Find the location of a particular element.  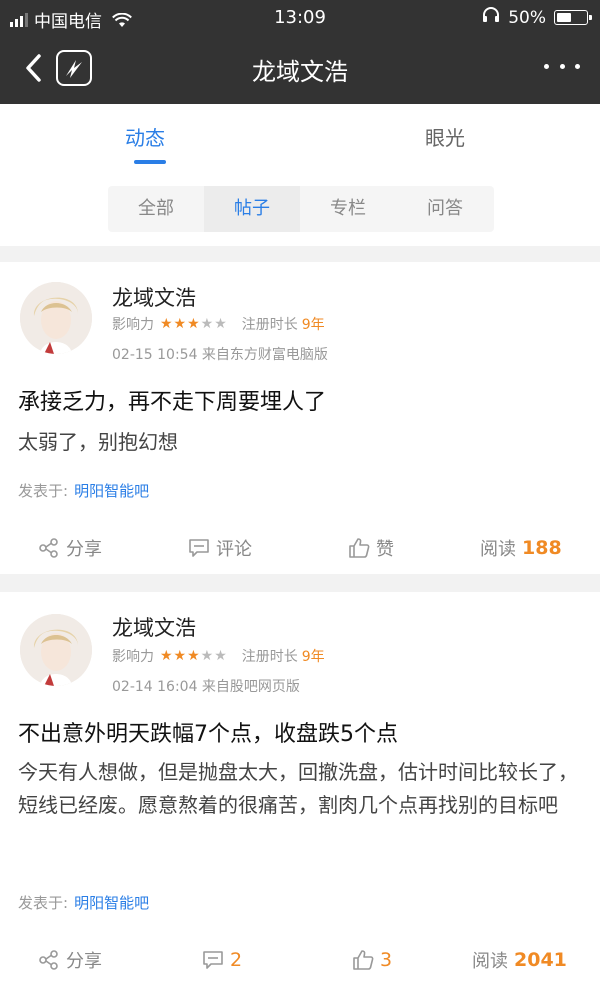

tab-vision: 眼光 is located at coordinates (445, 136).